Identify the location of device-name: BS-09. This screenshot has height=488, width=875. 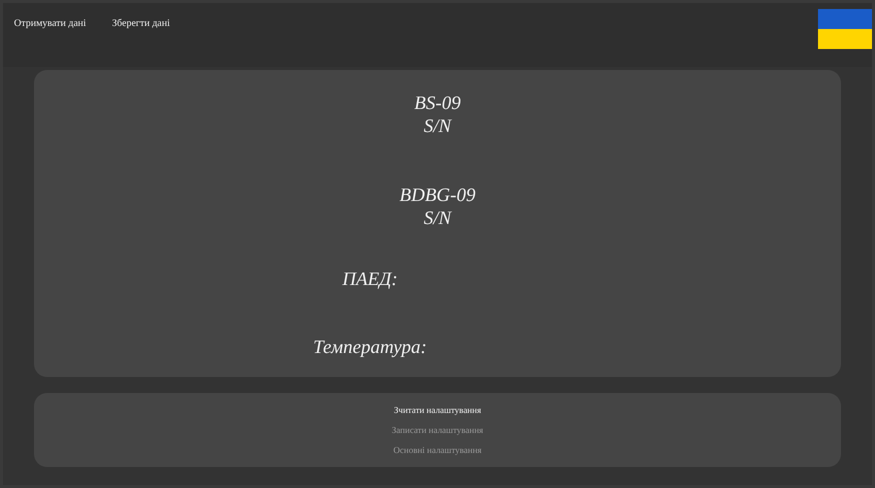
(437, 103).